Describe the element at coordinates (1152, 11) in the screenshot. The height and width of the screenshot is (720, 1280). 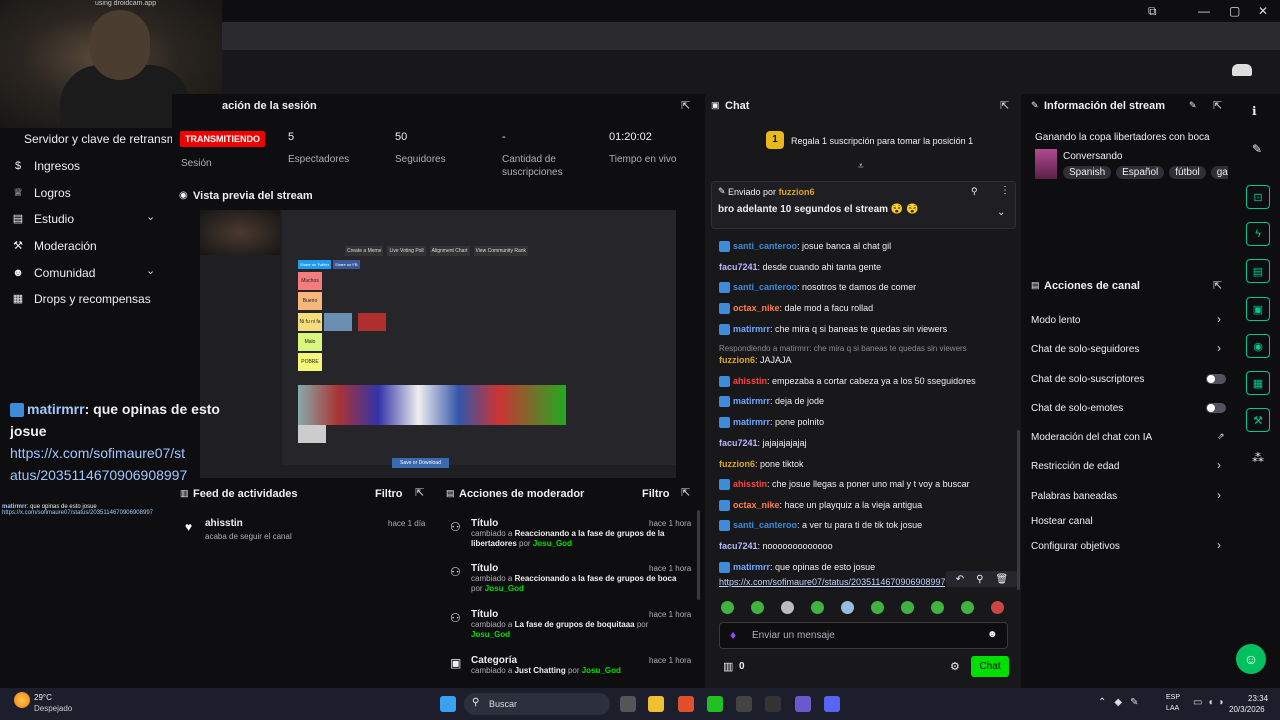
I see `restore-tab-icon: ⧉` at that location.